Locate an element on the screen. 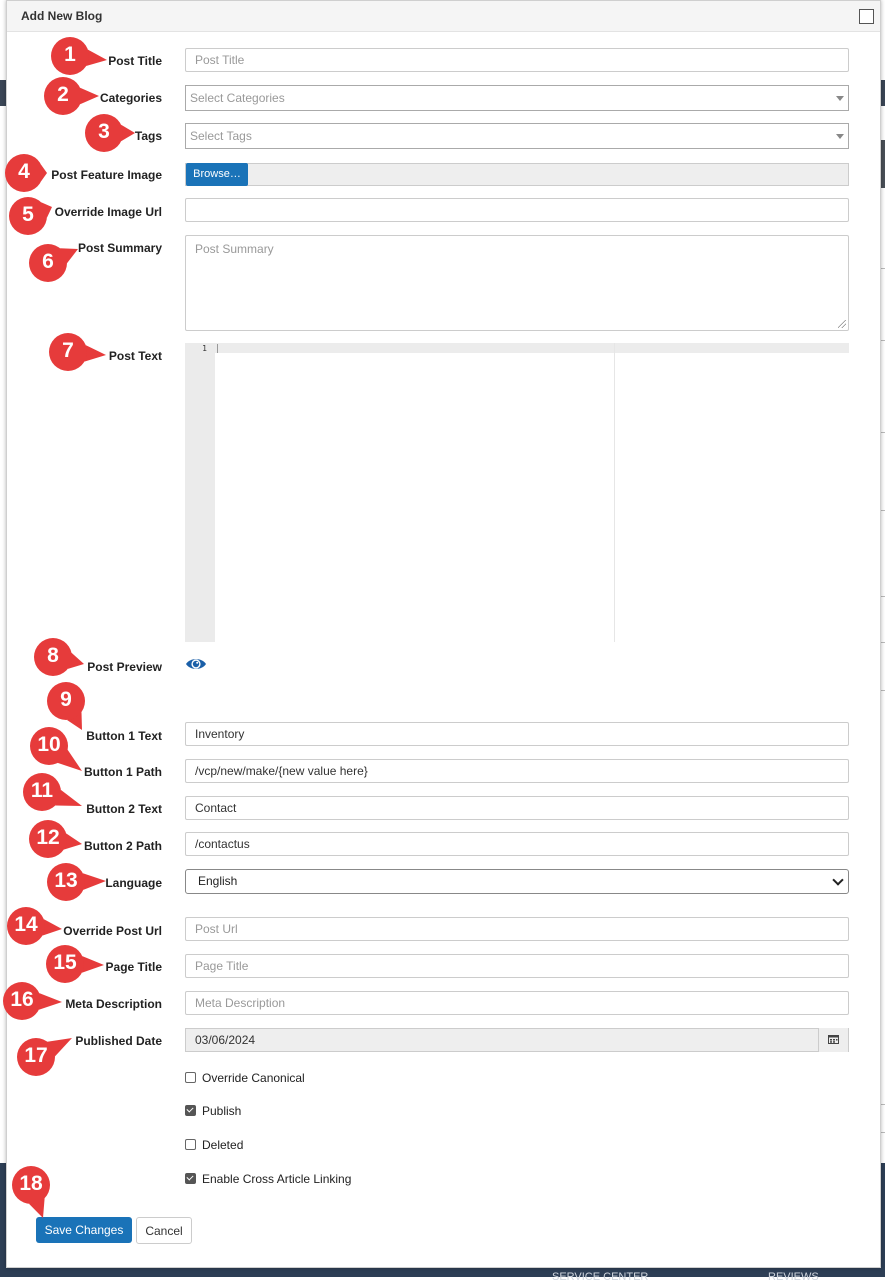  marker-number: 5 is located at coordinates (28, 214).